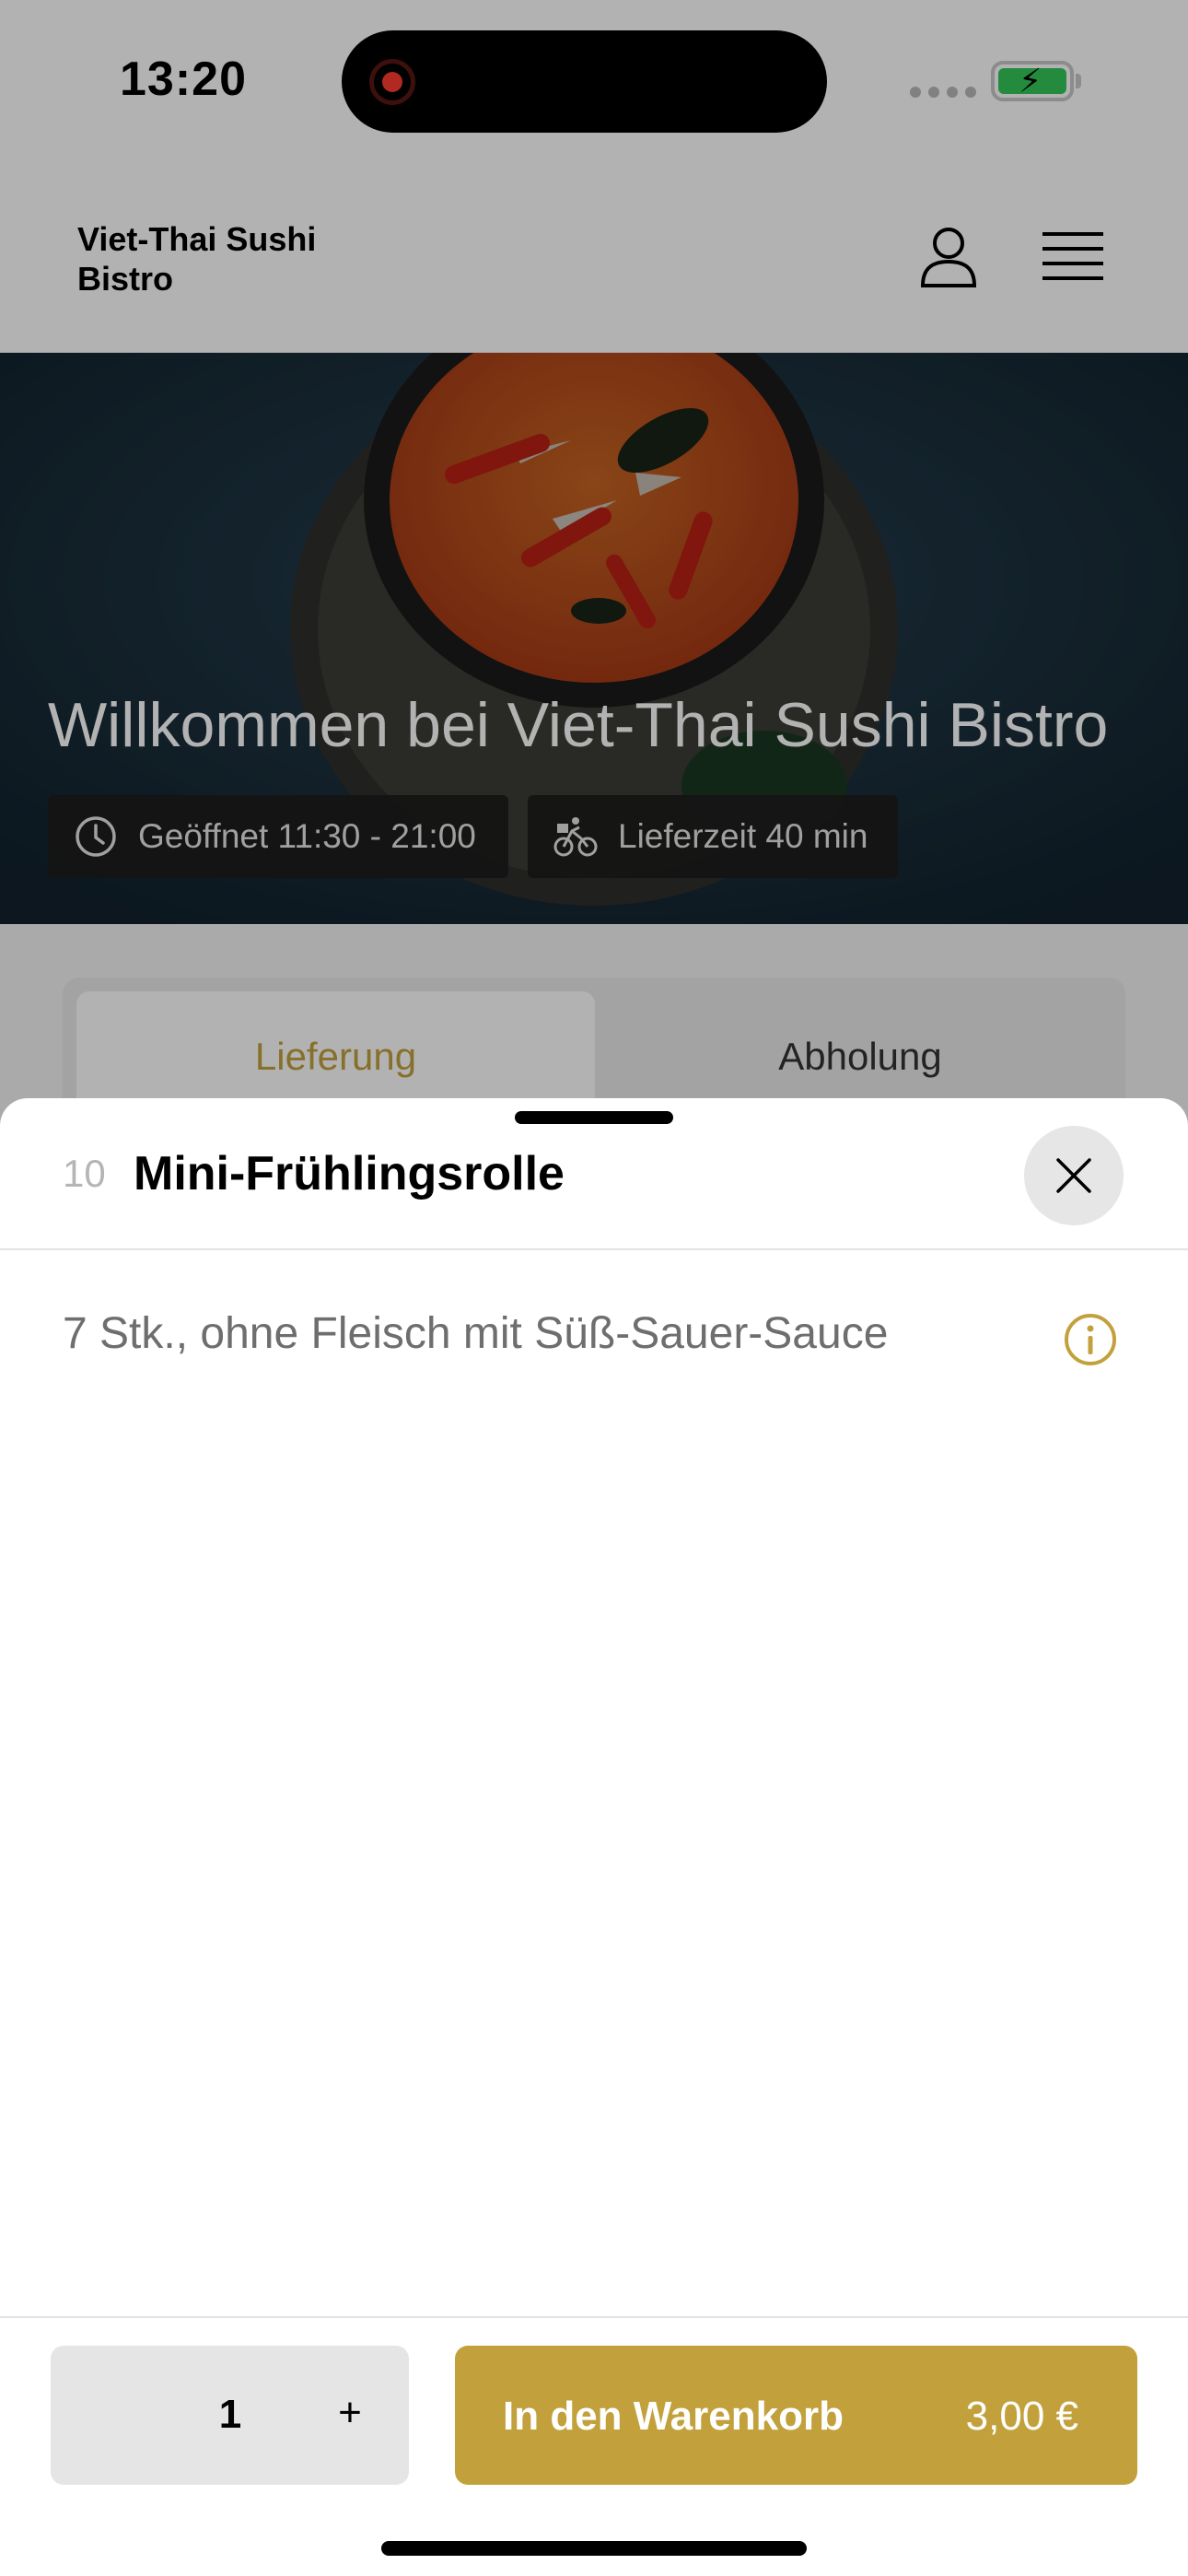  I want to click on item-price: 3,00 €, so click(1021, 2416).